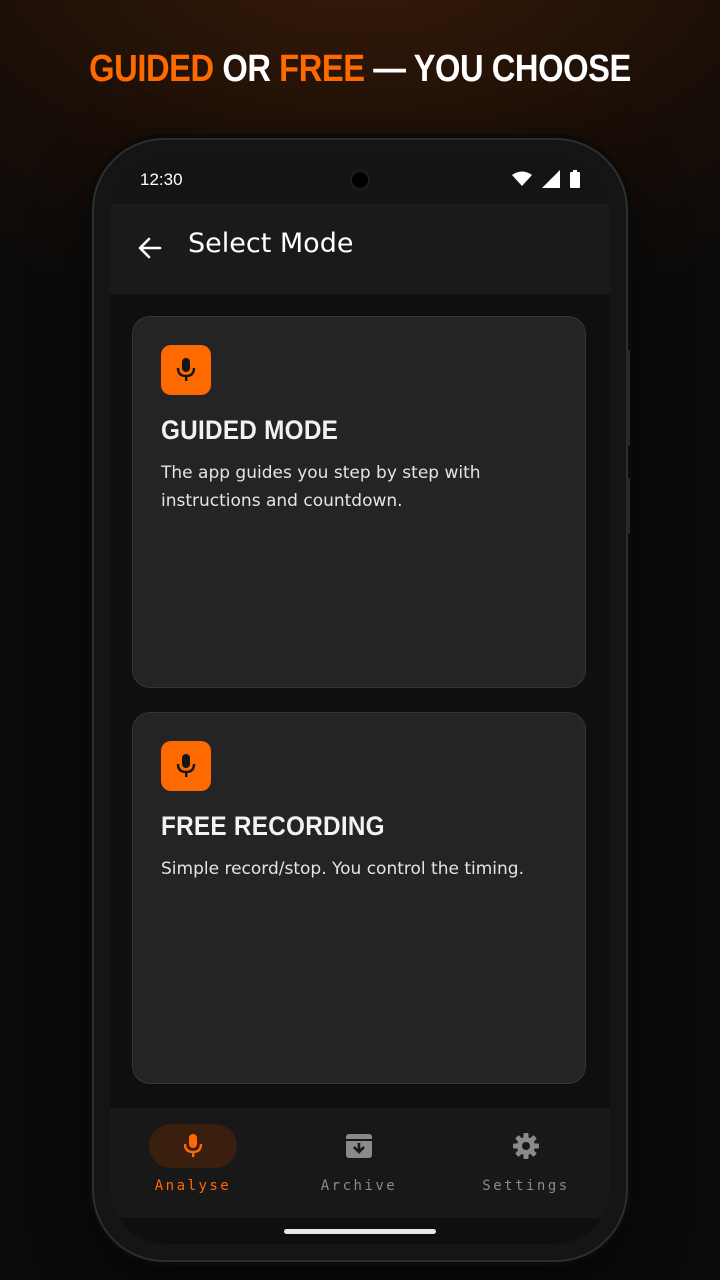 Image resolution: width=720 pixels, height=1280 pixels. I want to click on headline-you-choose: — YOU CHOOSE, so click(497, 69).